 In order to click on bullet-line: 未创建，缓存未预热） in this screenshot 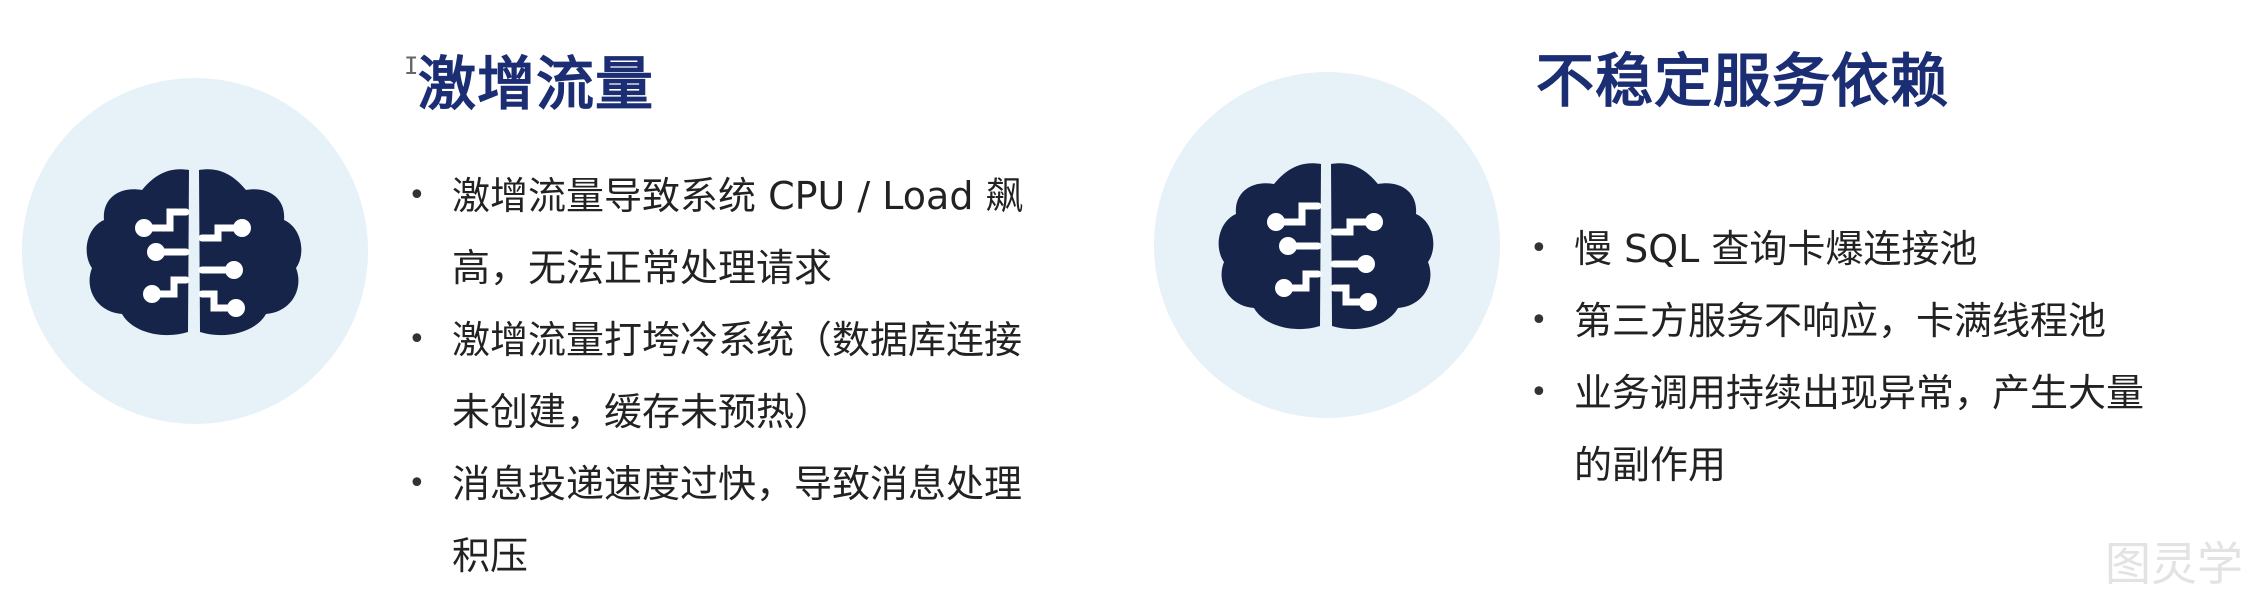, I will do `click(642, 412)`.